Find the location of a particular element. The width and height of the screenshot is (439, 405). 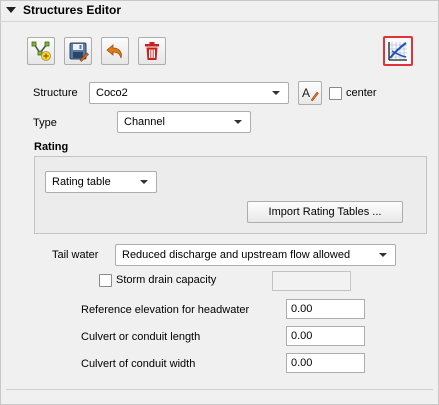

collapse-arrow-icon is located at coordinates (11, 10).